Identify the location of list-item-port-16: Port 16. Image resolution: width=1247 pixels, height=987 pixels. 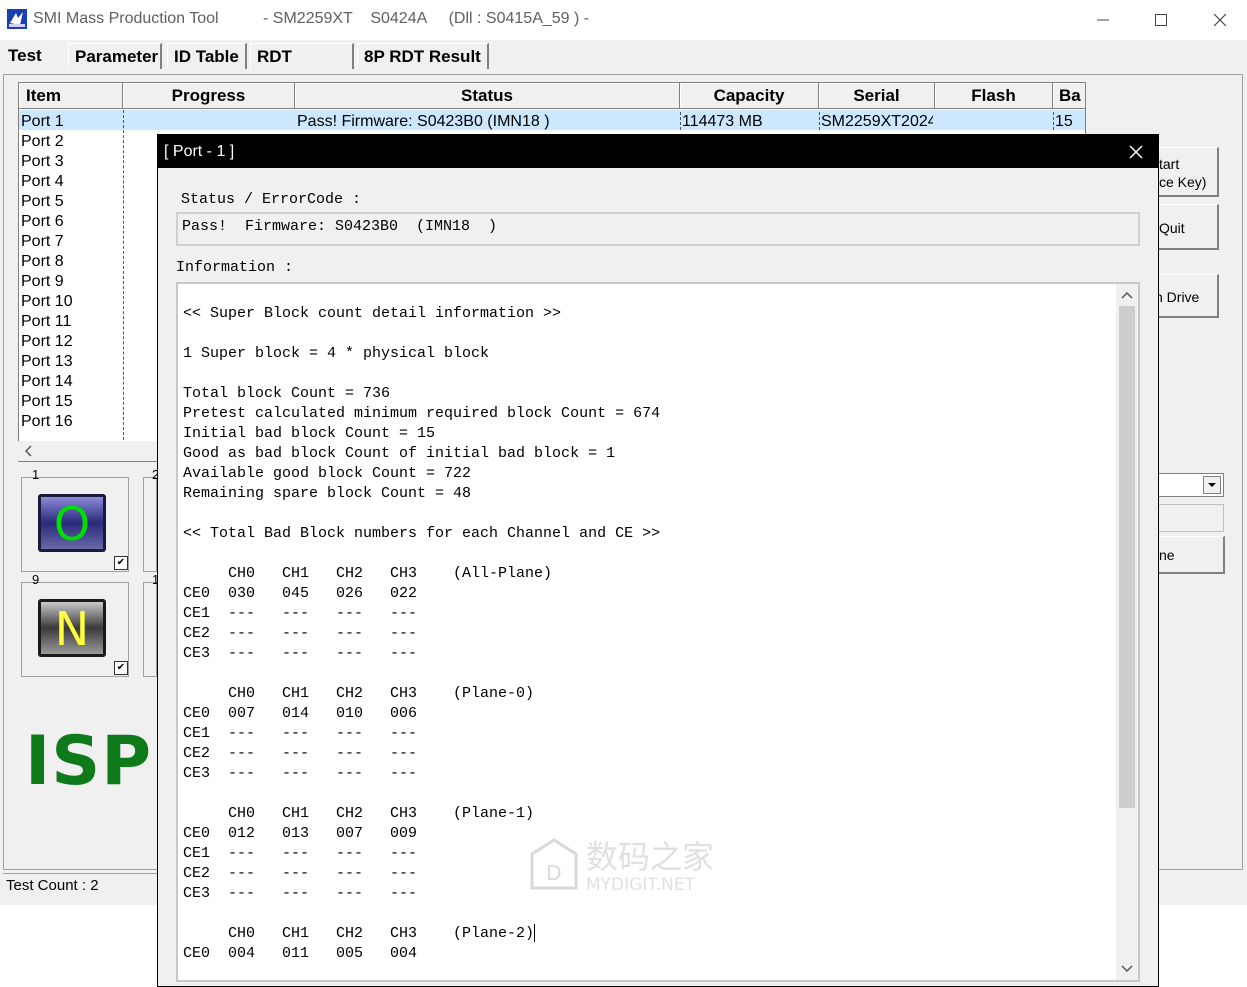
(47, 422).